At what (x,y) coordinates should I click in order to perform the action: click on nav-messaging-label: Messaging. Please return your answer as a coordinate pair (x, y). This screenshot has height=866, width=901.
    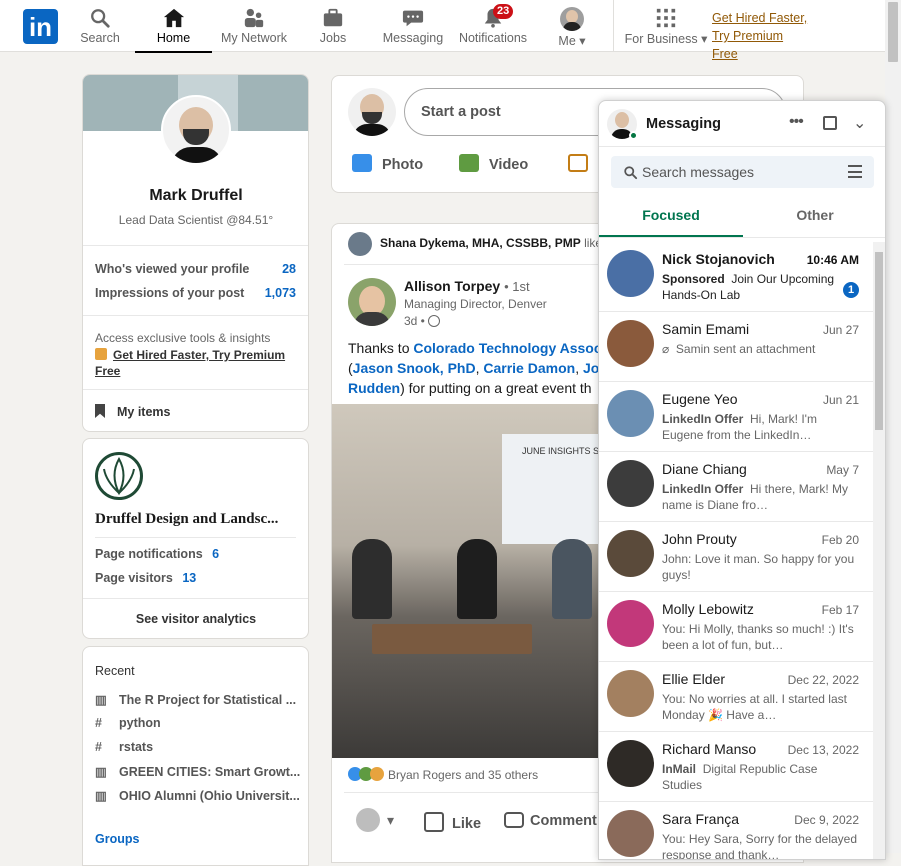
    Looking at the image, I should click on (413, 38).